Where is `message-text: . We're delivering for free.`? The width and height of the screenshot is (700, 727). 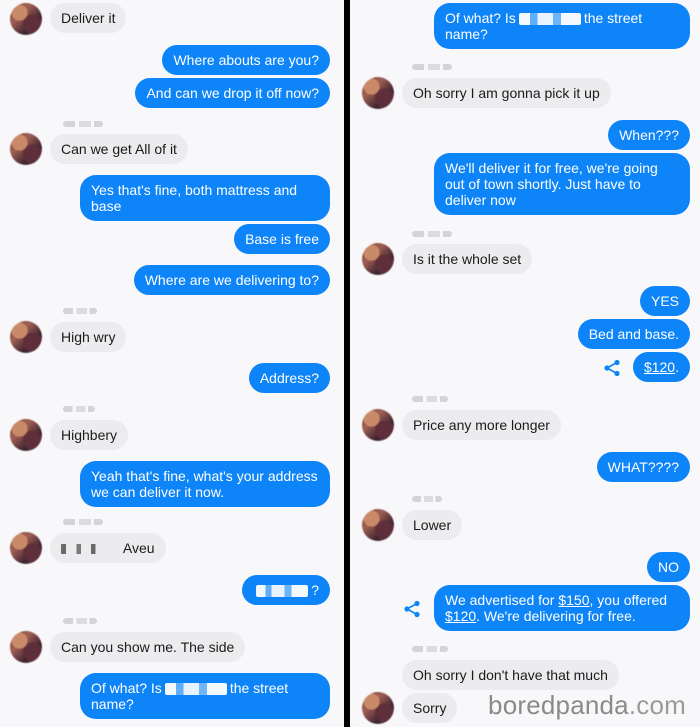
message-text: . We're delivering for free. is located at coordinates (556, 616).